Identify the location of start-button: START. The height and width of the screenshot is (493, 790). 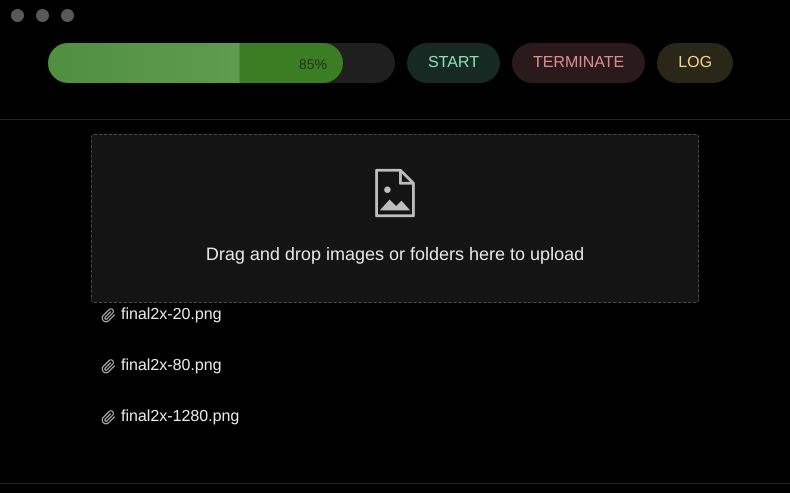
(453, 62).